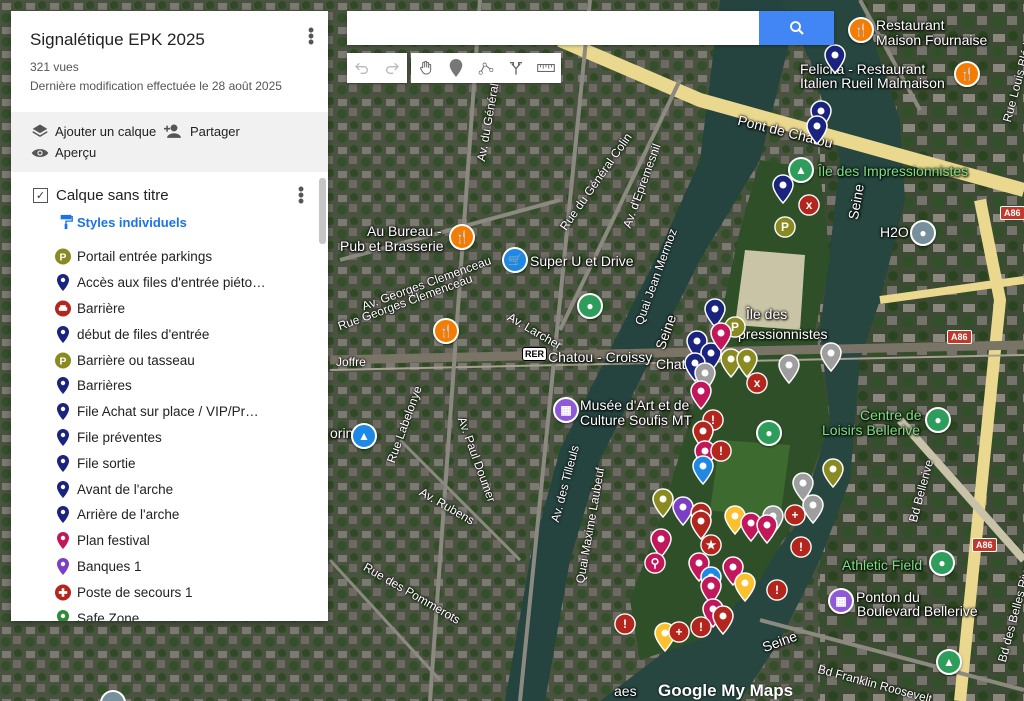 The height and width of the screenshot is (701, 1024). Describe the element at coordinates (93, 131) in the screenshot. I see `add-layer-button: Ajouter un calque` at that location.